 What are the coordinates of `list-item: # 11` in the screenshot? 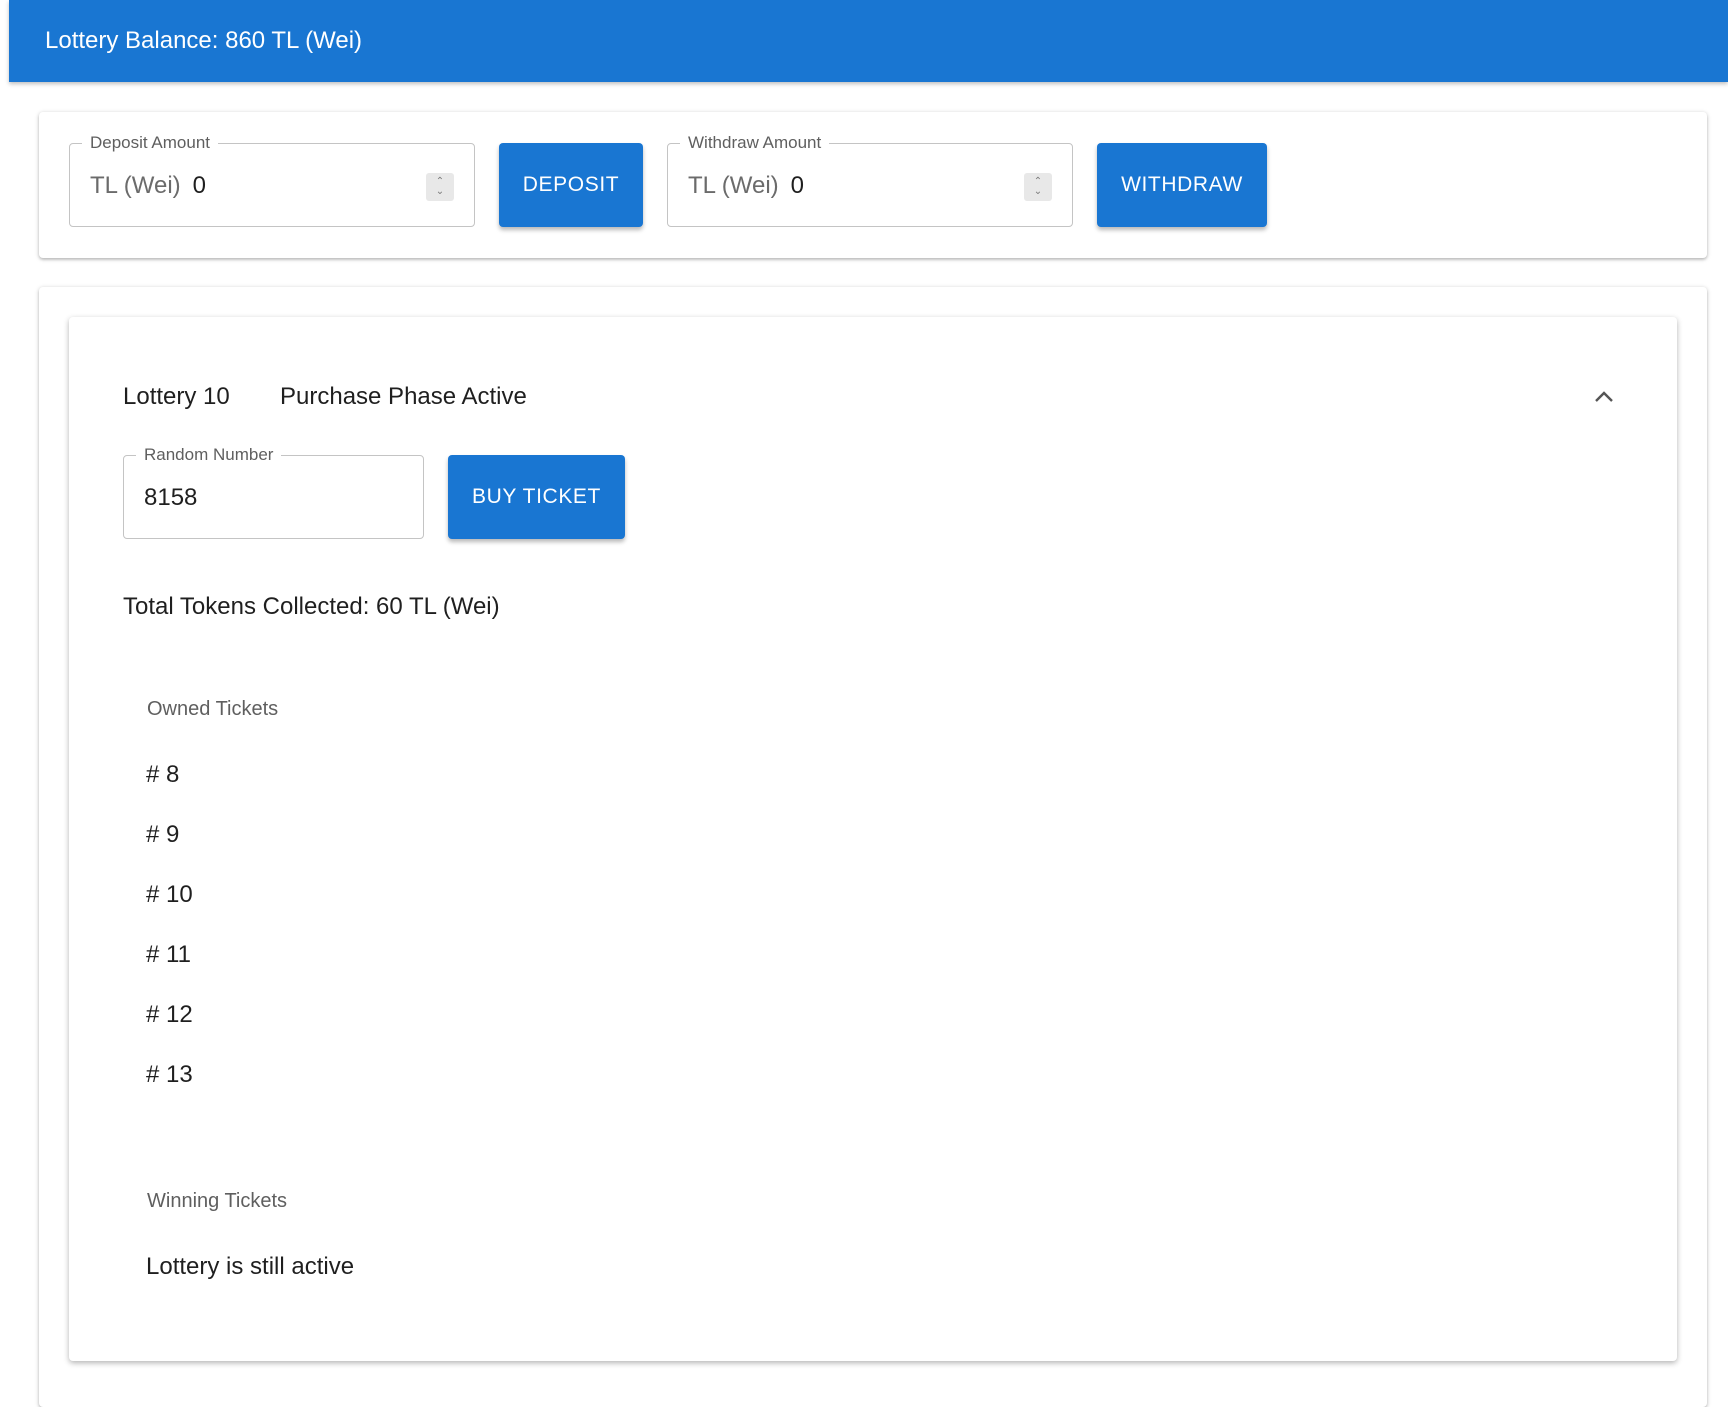 It's located at (168, 954).